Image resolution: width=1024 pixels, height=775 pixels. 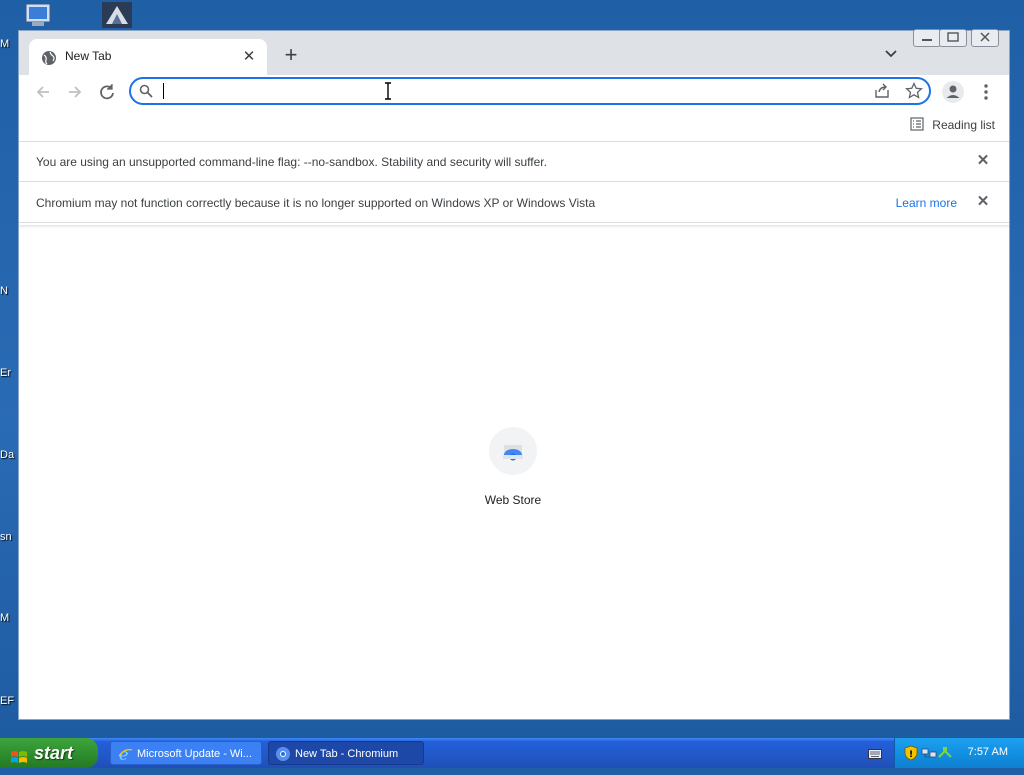 I want to click on start-button: start, so click(x=49, y=753).